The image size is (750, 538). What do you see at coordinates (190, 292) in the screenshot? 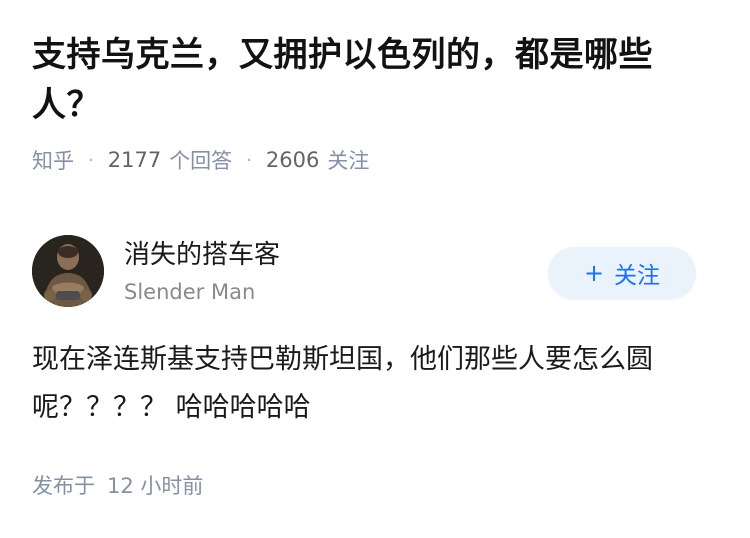
I see `author-bio: Slender Man` at bounding box center [190, 292].